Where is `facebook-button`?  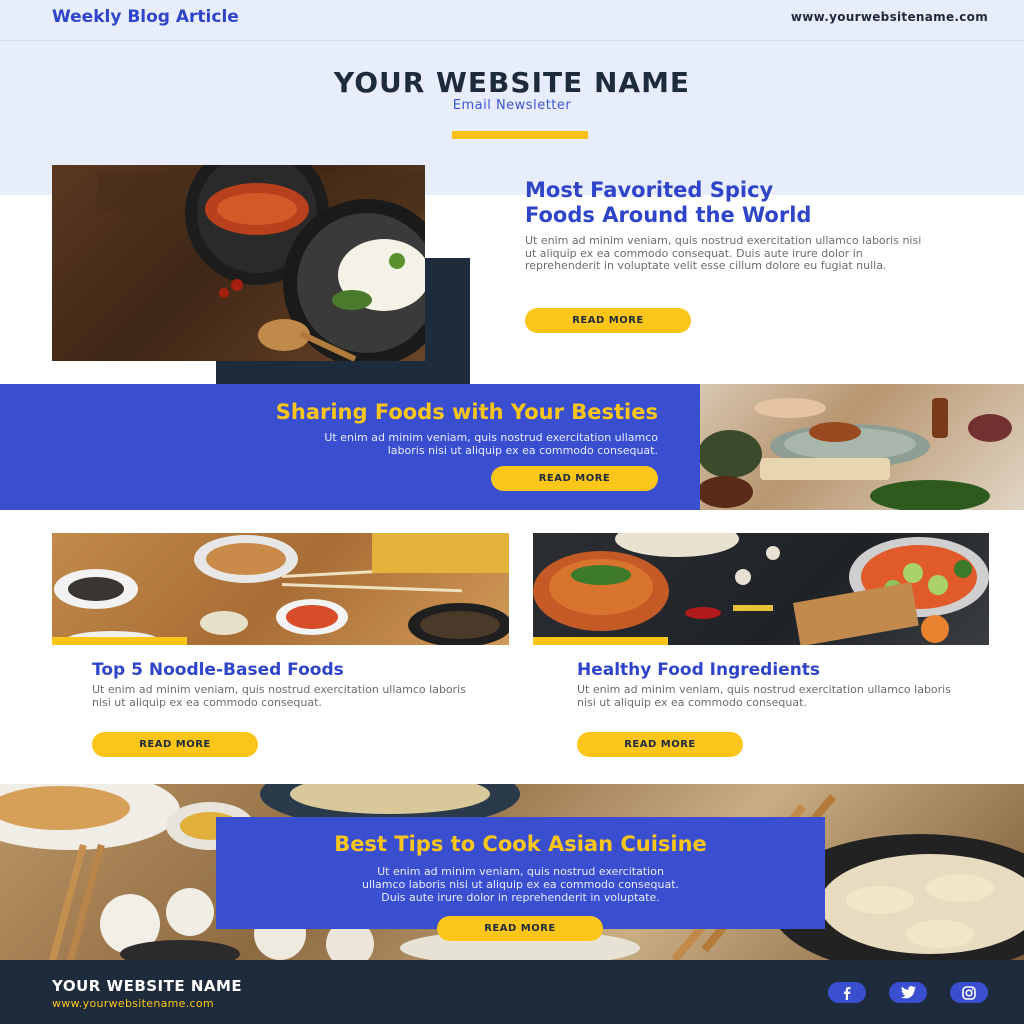 facebook-button is located at coordinates (847, 992).